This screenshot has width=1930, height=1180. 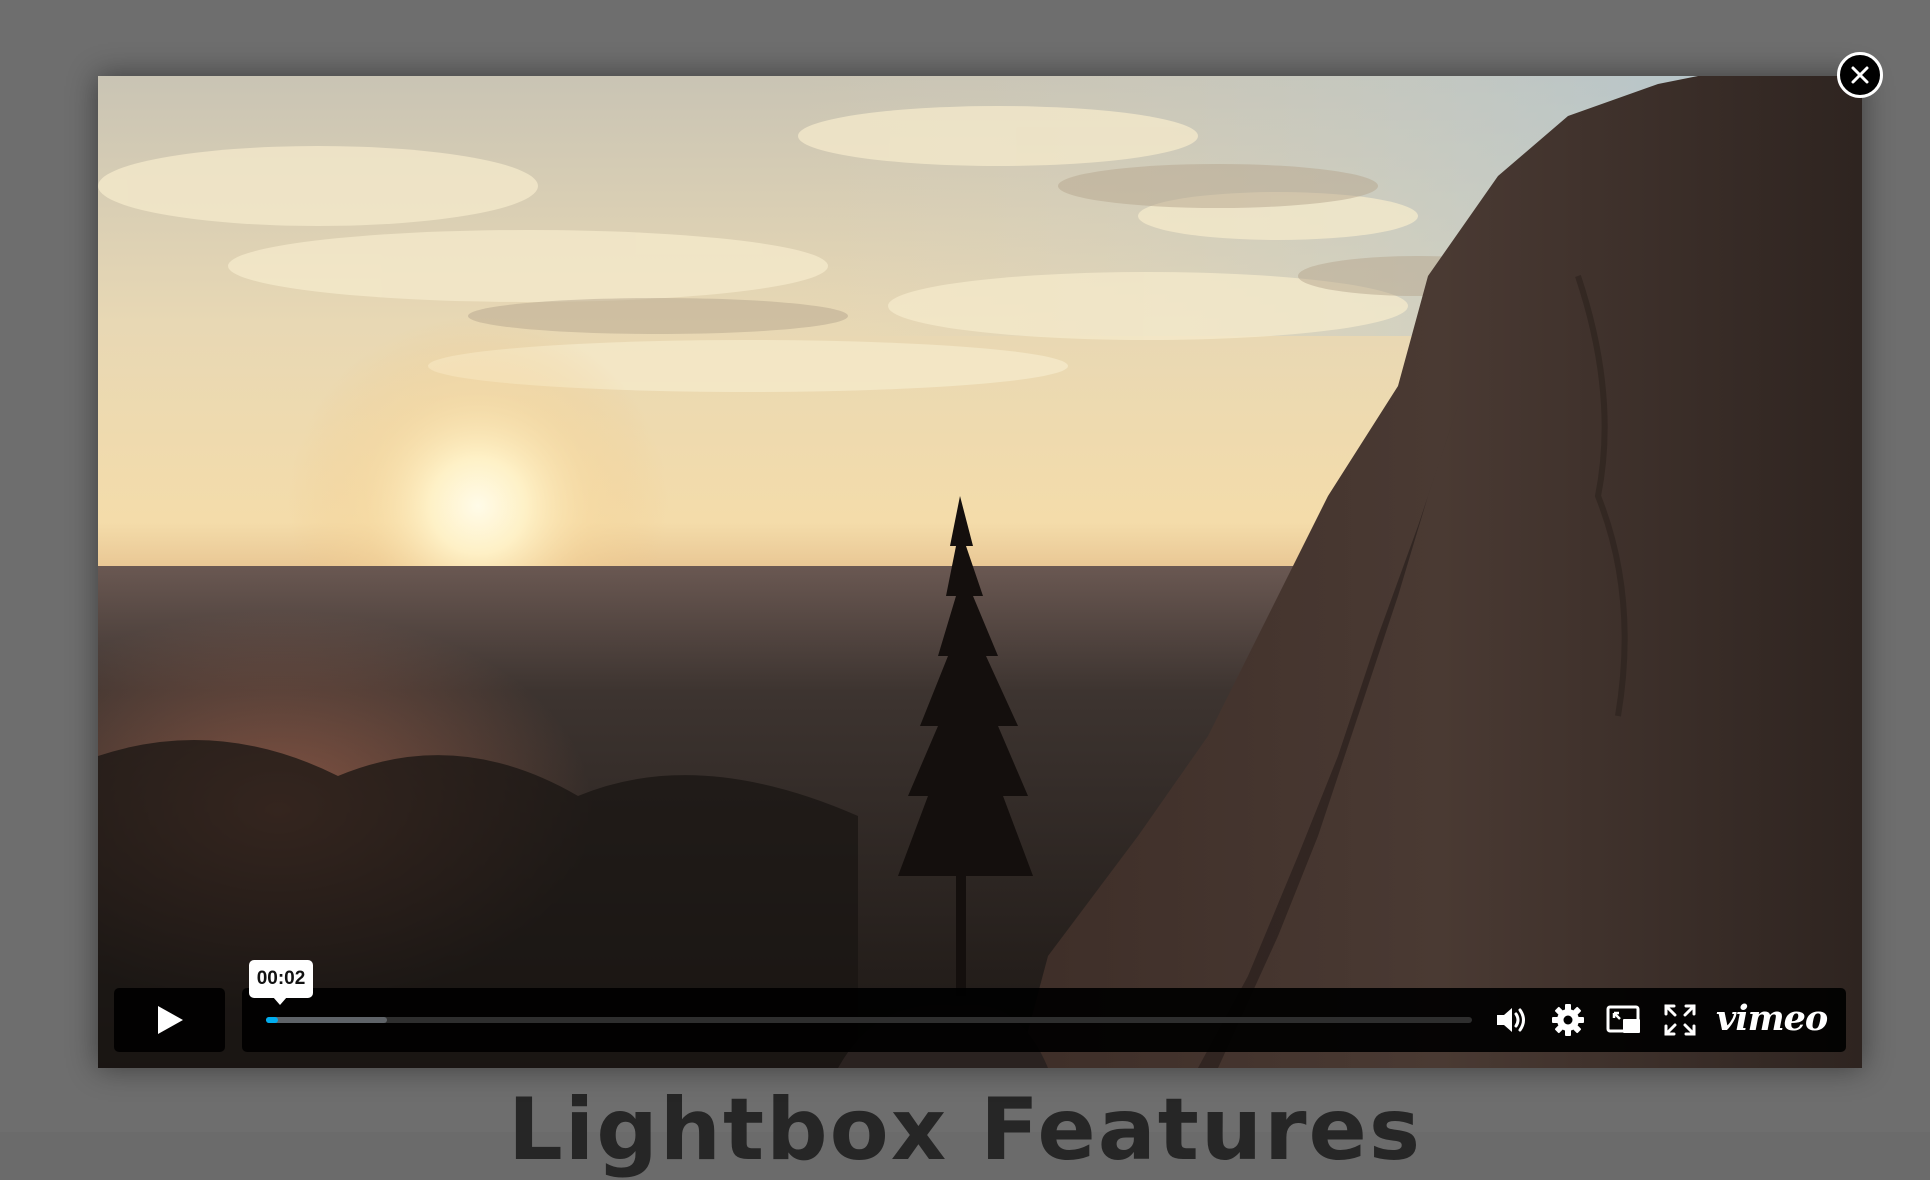 I want to click on fullscreen-button, so click(x=1680, y=1020).